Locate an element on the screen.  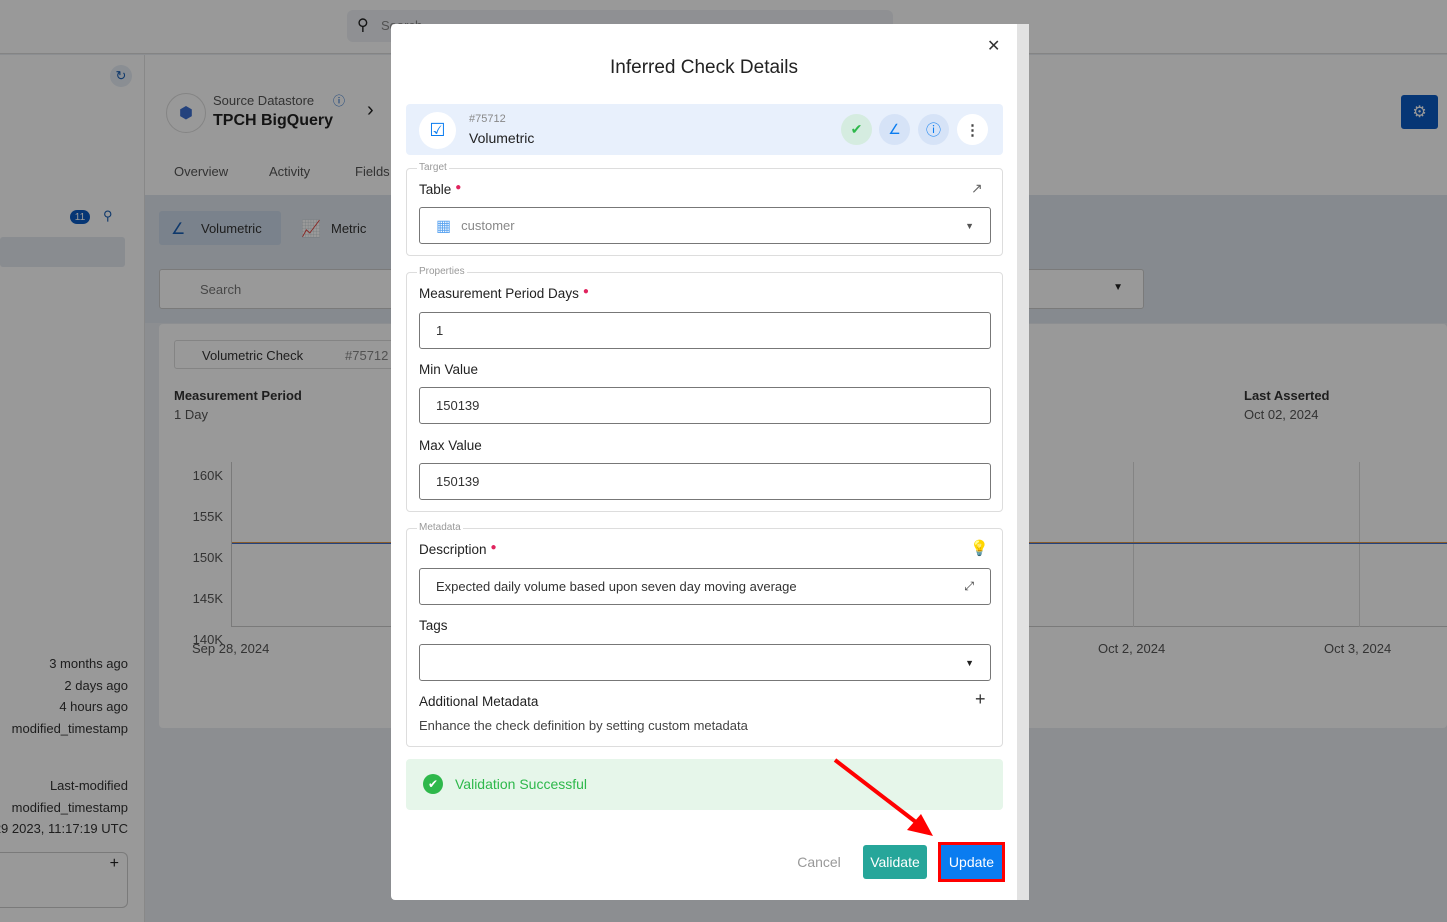
min-value-input: 150139 is located at coordinates (705, 405).